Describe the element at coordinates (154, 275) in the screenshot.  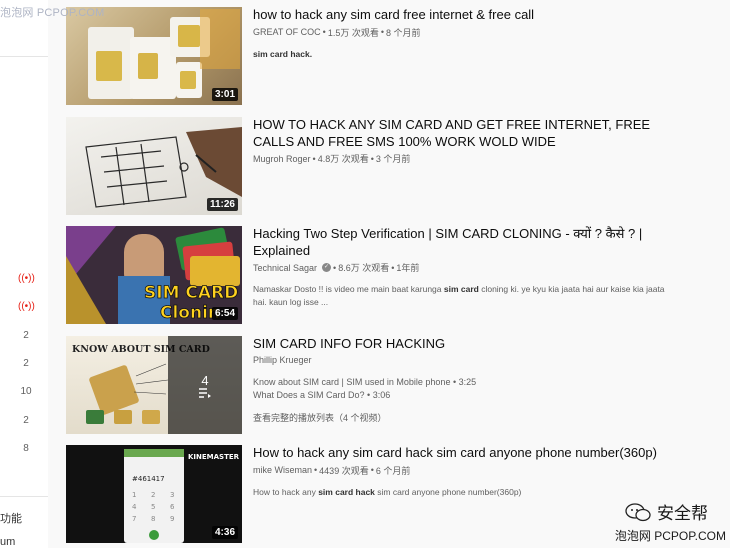
I see `video-thumbnail: SIM CARD Clonin 6:54` at that location.